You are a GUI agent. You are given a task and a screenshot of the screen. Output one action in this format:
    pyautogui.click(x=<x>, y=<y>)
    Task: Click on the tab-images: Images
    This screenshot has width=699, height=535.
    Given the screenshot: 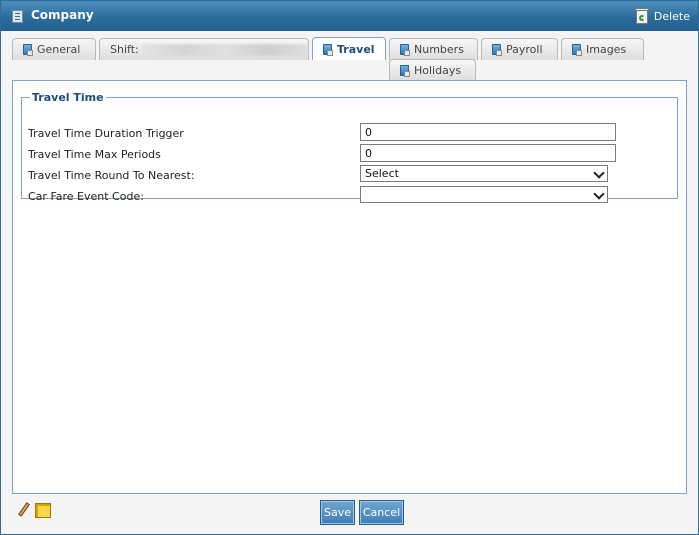 What is the action you would take?
    pyautogui.click(x=602, y=49)
    